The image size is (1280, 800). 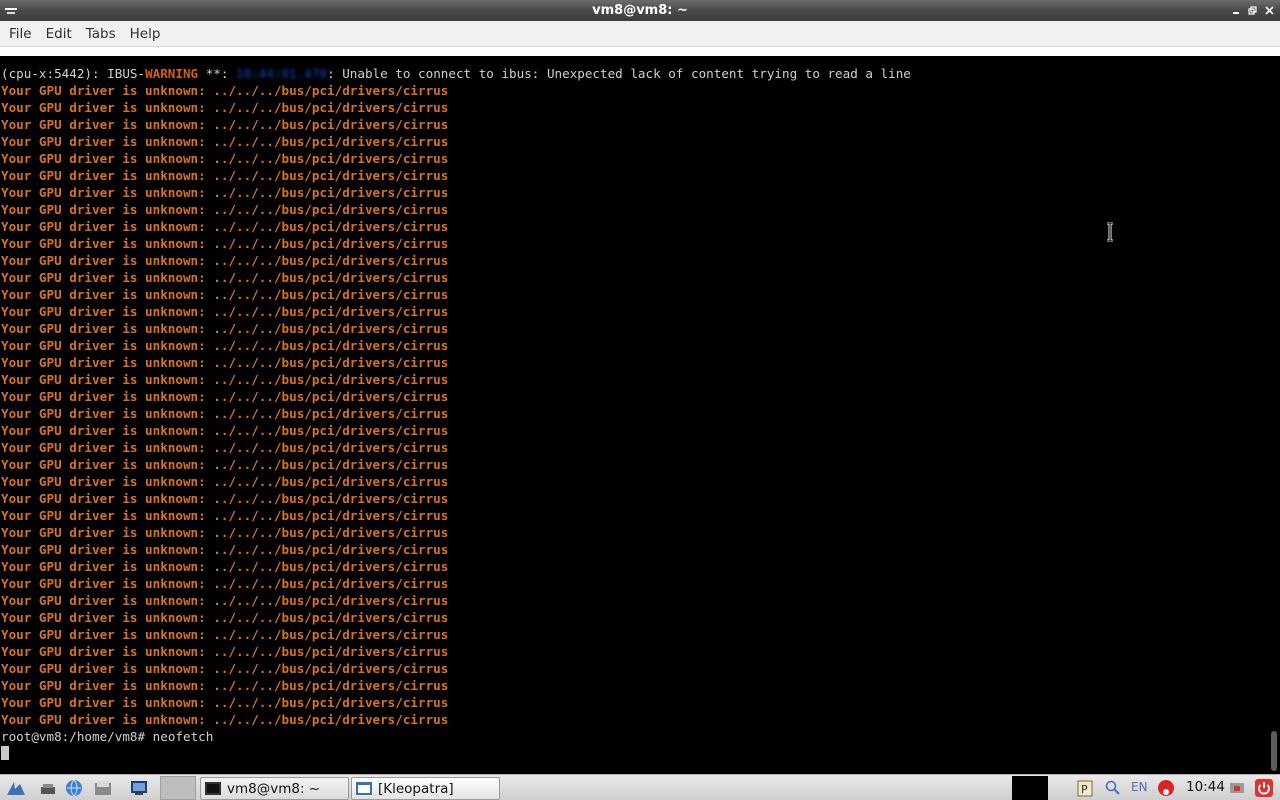 I want to click on text-cursor, so click(x=5, y=753).